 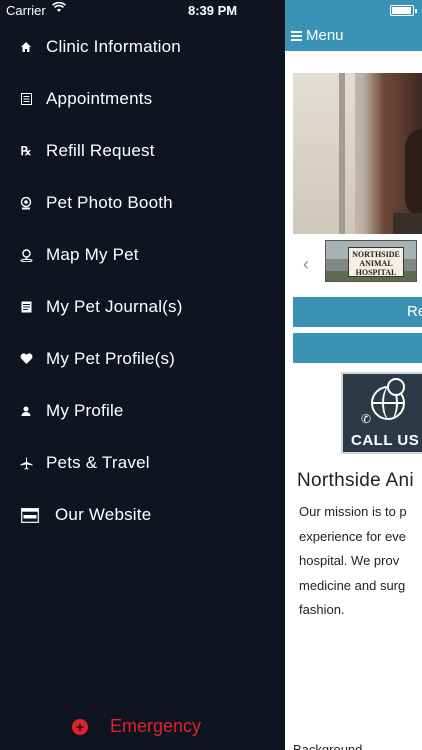 What do you see at coordinates (381, 413) in the screenshot?
I see `call-us-button: ✆ CALL US` at bounding box center [381, 413].